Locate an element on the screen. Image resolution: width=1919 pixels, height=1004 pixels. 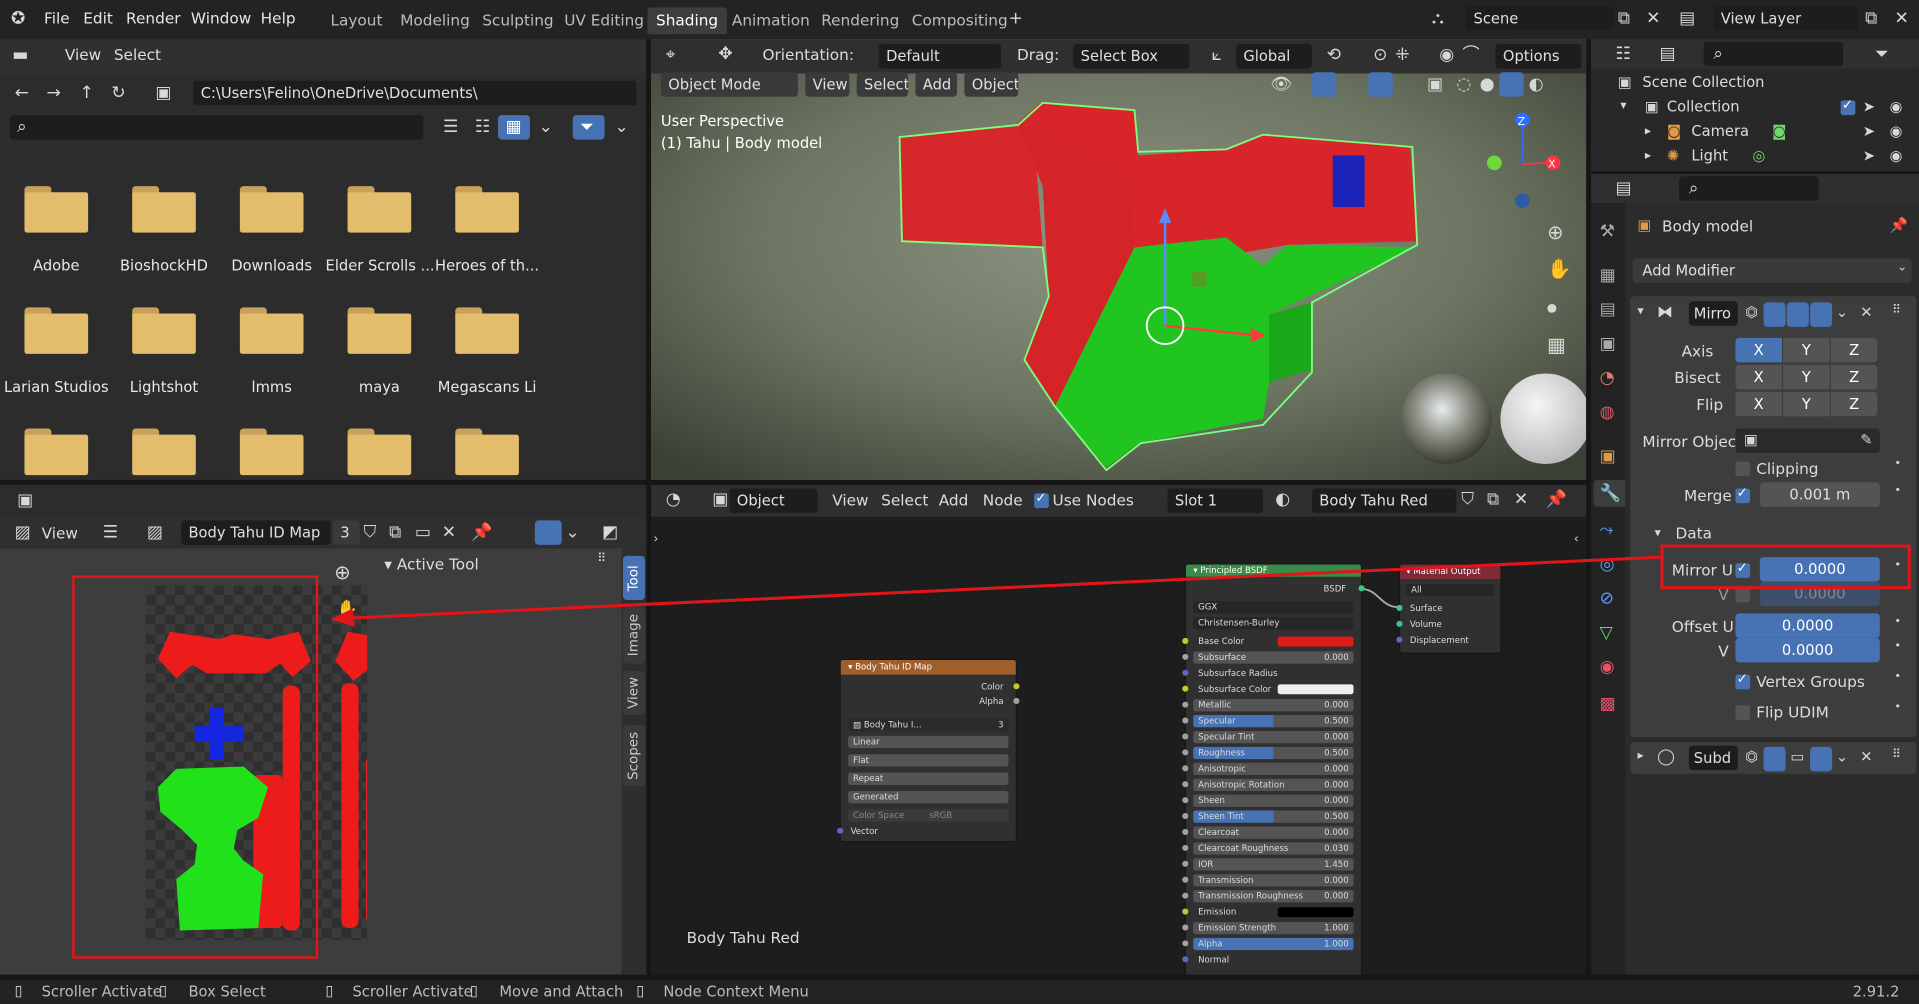
bsdf-input-subsurface-color: Subsurface Color is located at coordinates (1273, 689).